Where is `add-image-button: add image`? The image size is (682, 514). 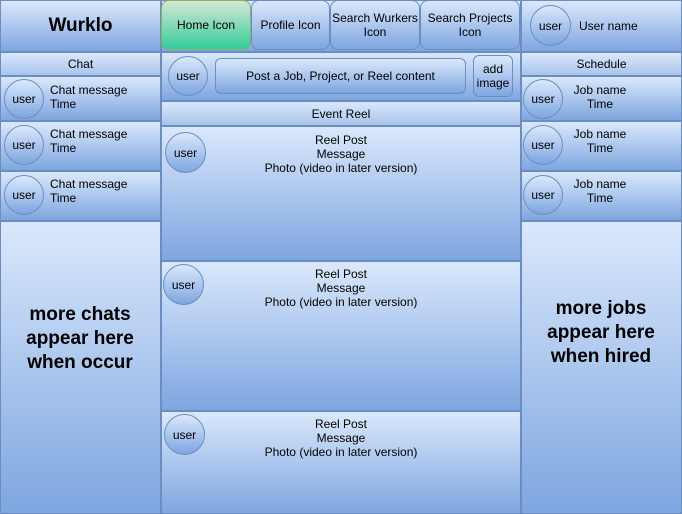 add-image-button: add image is located at coordinates (493, 76).